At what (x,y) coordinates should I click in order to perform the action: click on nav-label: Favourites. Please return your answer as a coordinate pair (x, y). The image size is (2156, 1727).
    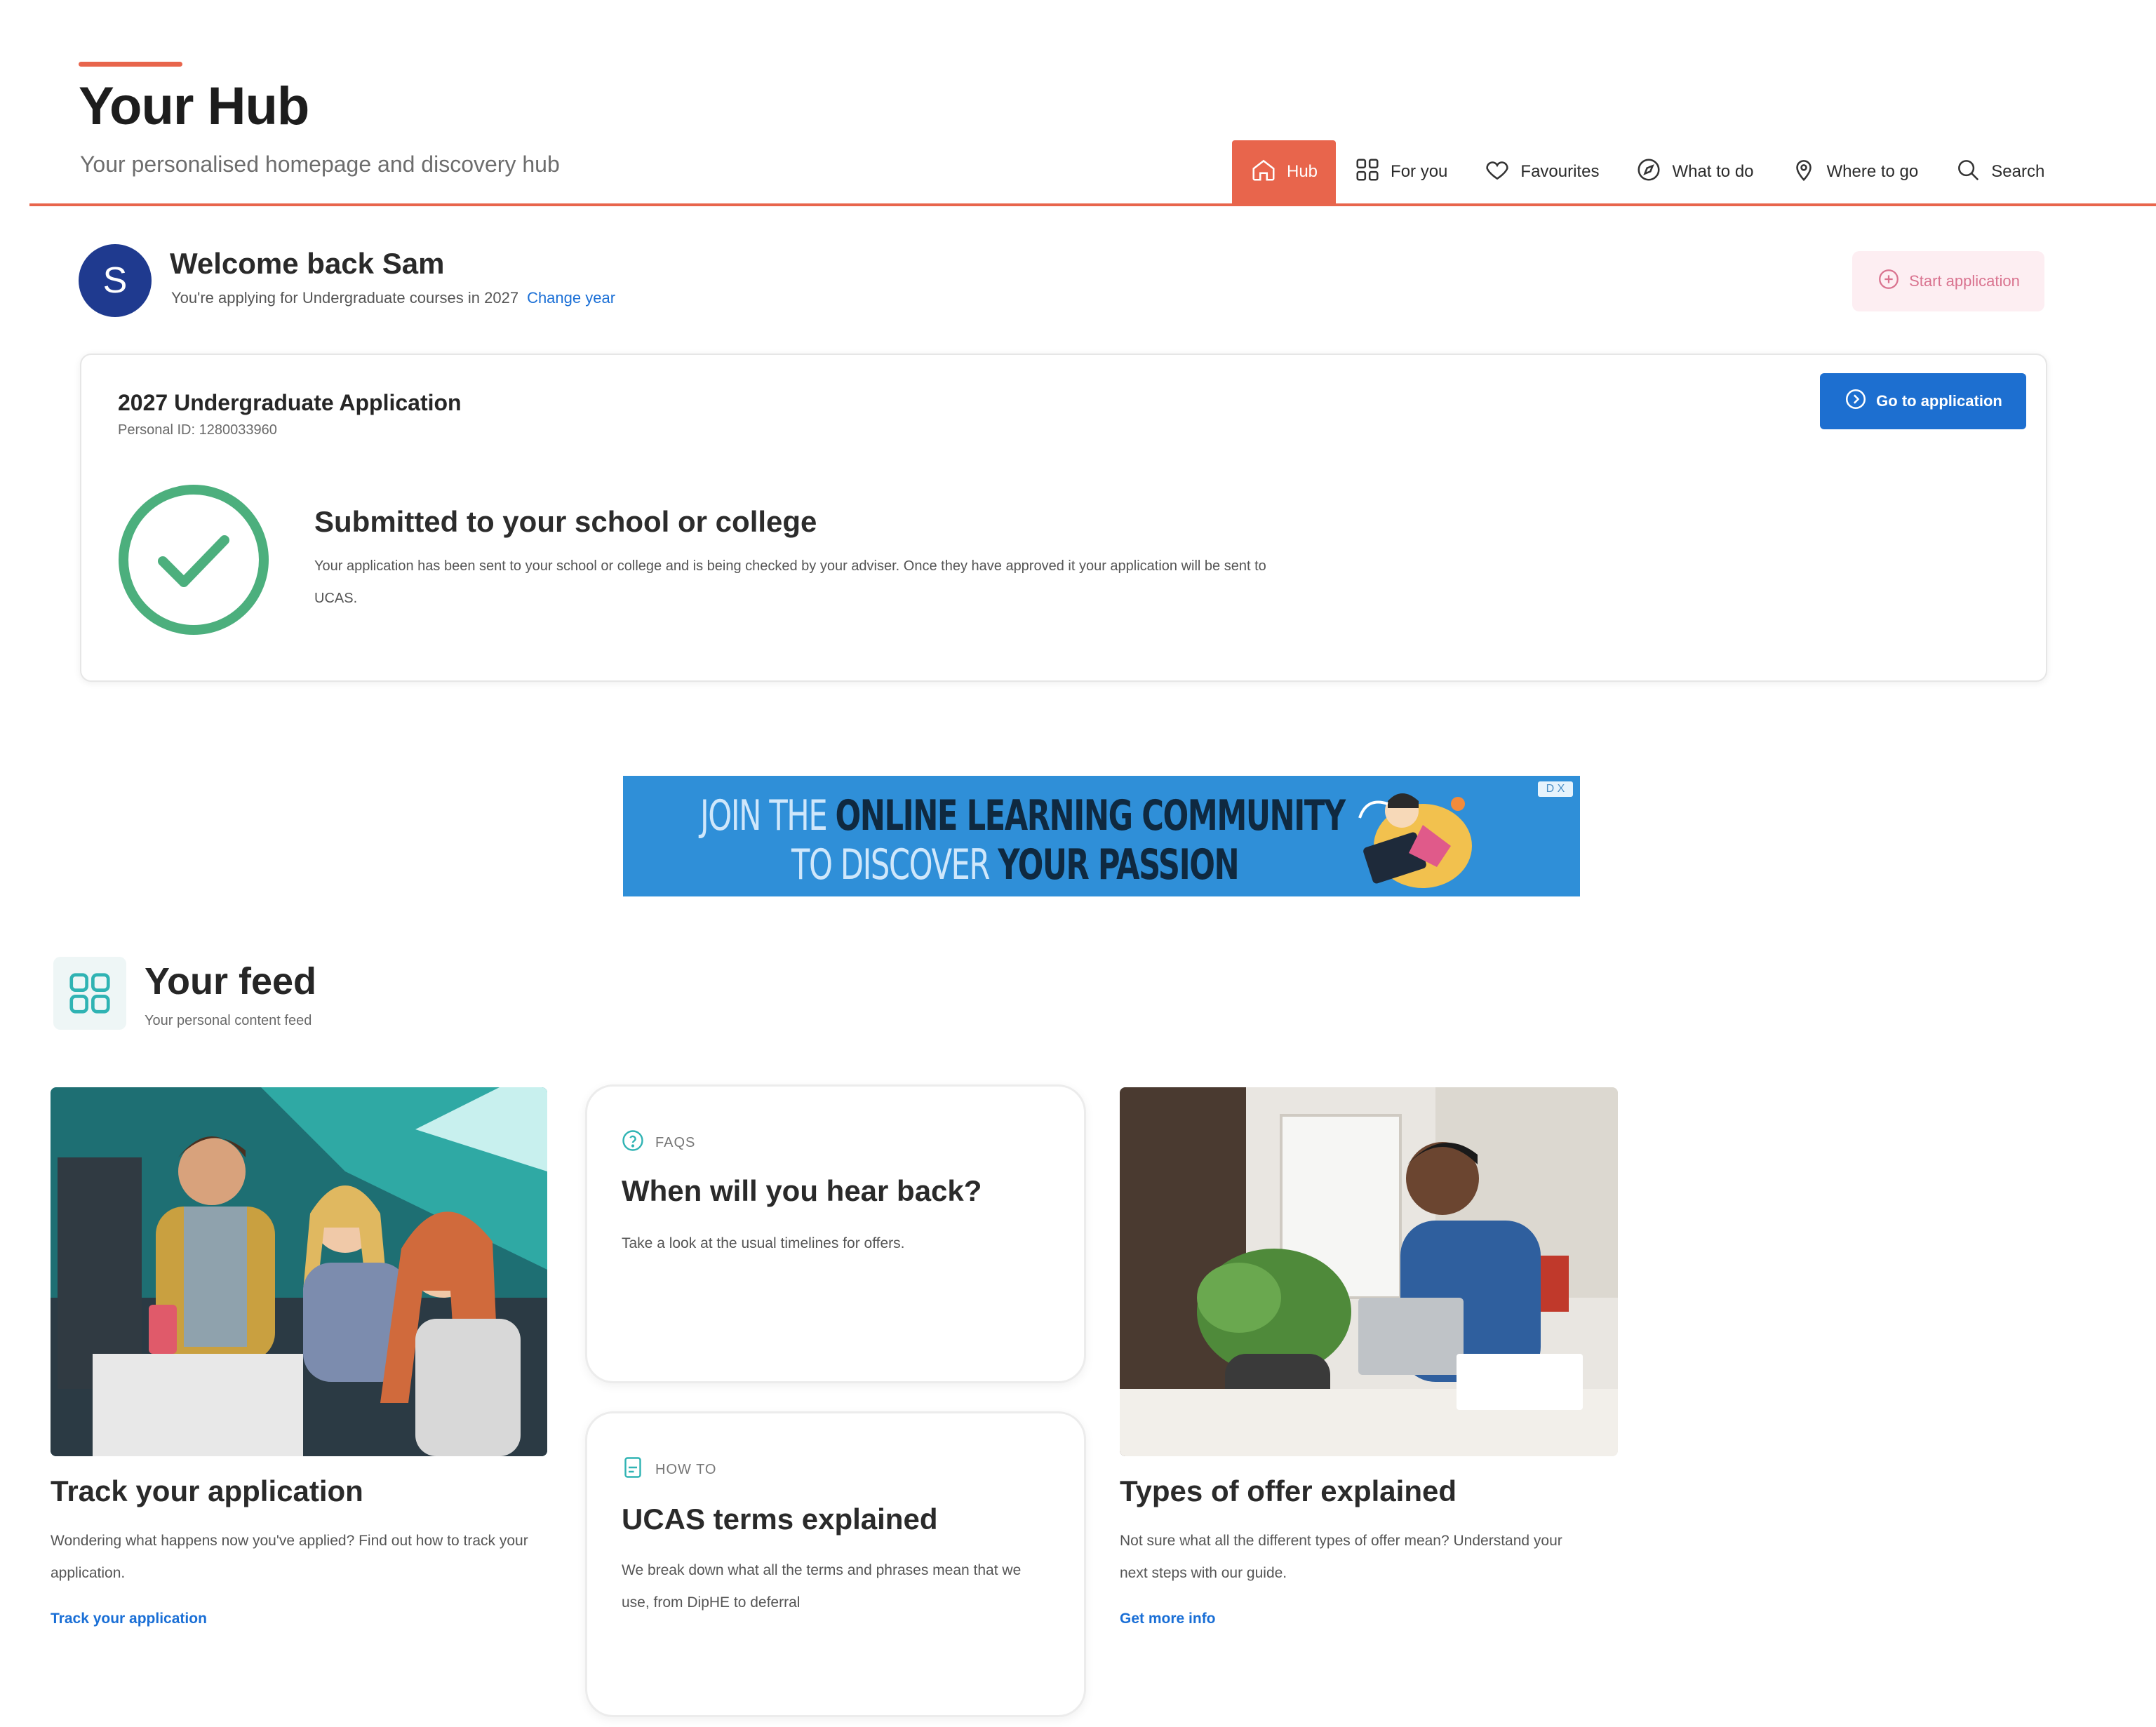
    Looking at the image, I should click on (1560, 171).